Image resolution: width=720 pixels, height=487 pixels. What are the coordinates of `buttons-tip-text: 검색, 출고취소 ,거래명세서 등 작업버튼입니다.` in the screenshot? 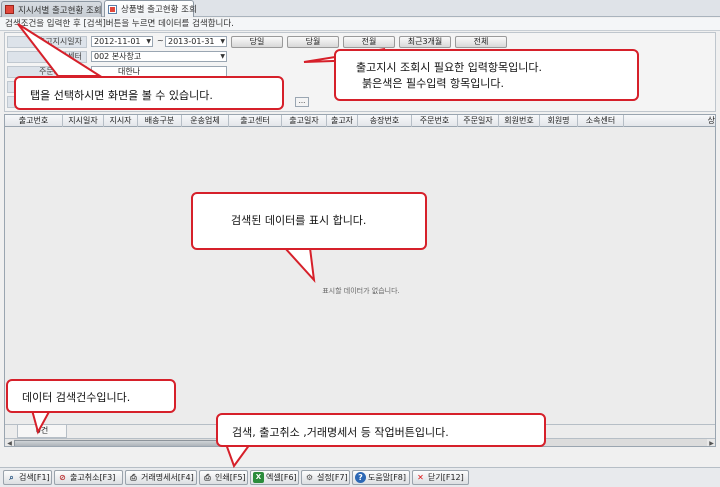 It's located at (340, 432).